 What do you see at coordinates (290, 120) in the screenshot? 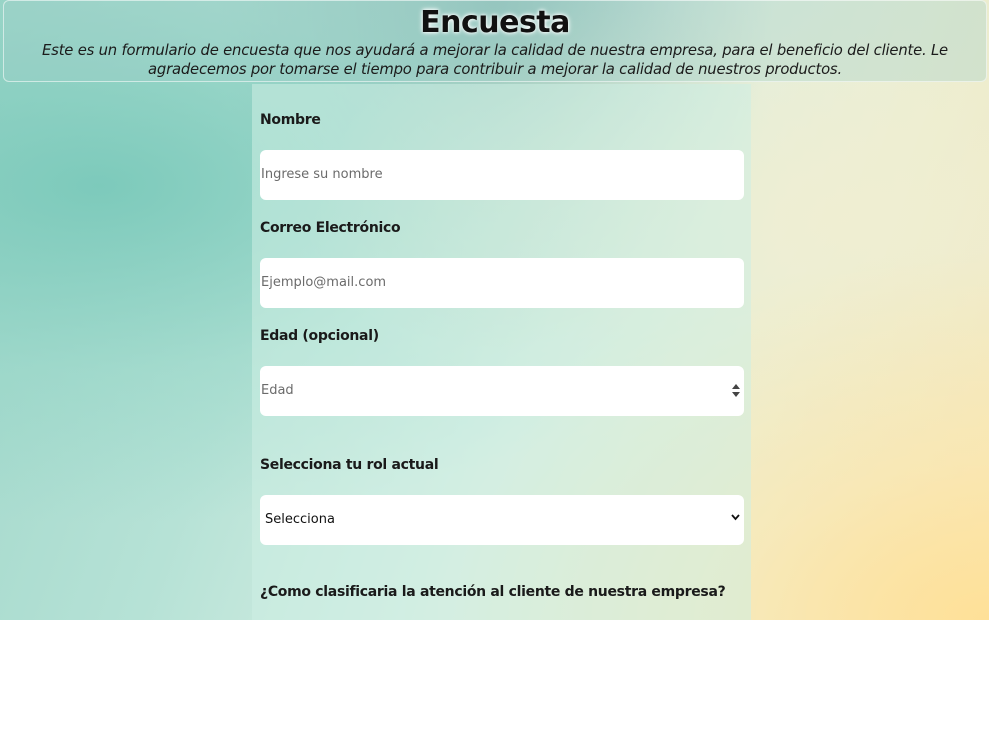
I see `name-label: Nombre` at bounding box center [290, 120].